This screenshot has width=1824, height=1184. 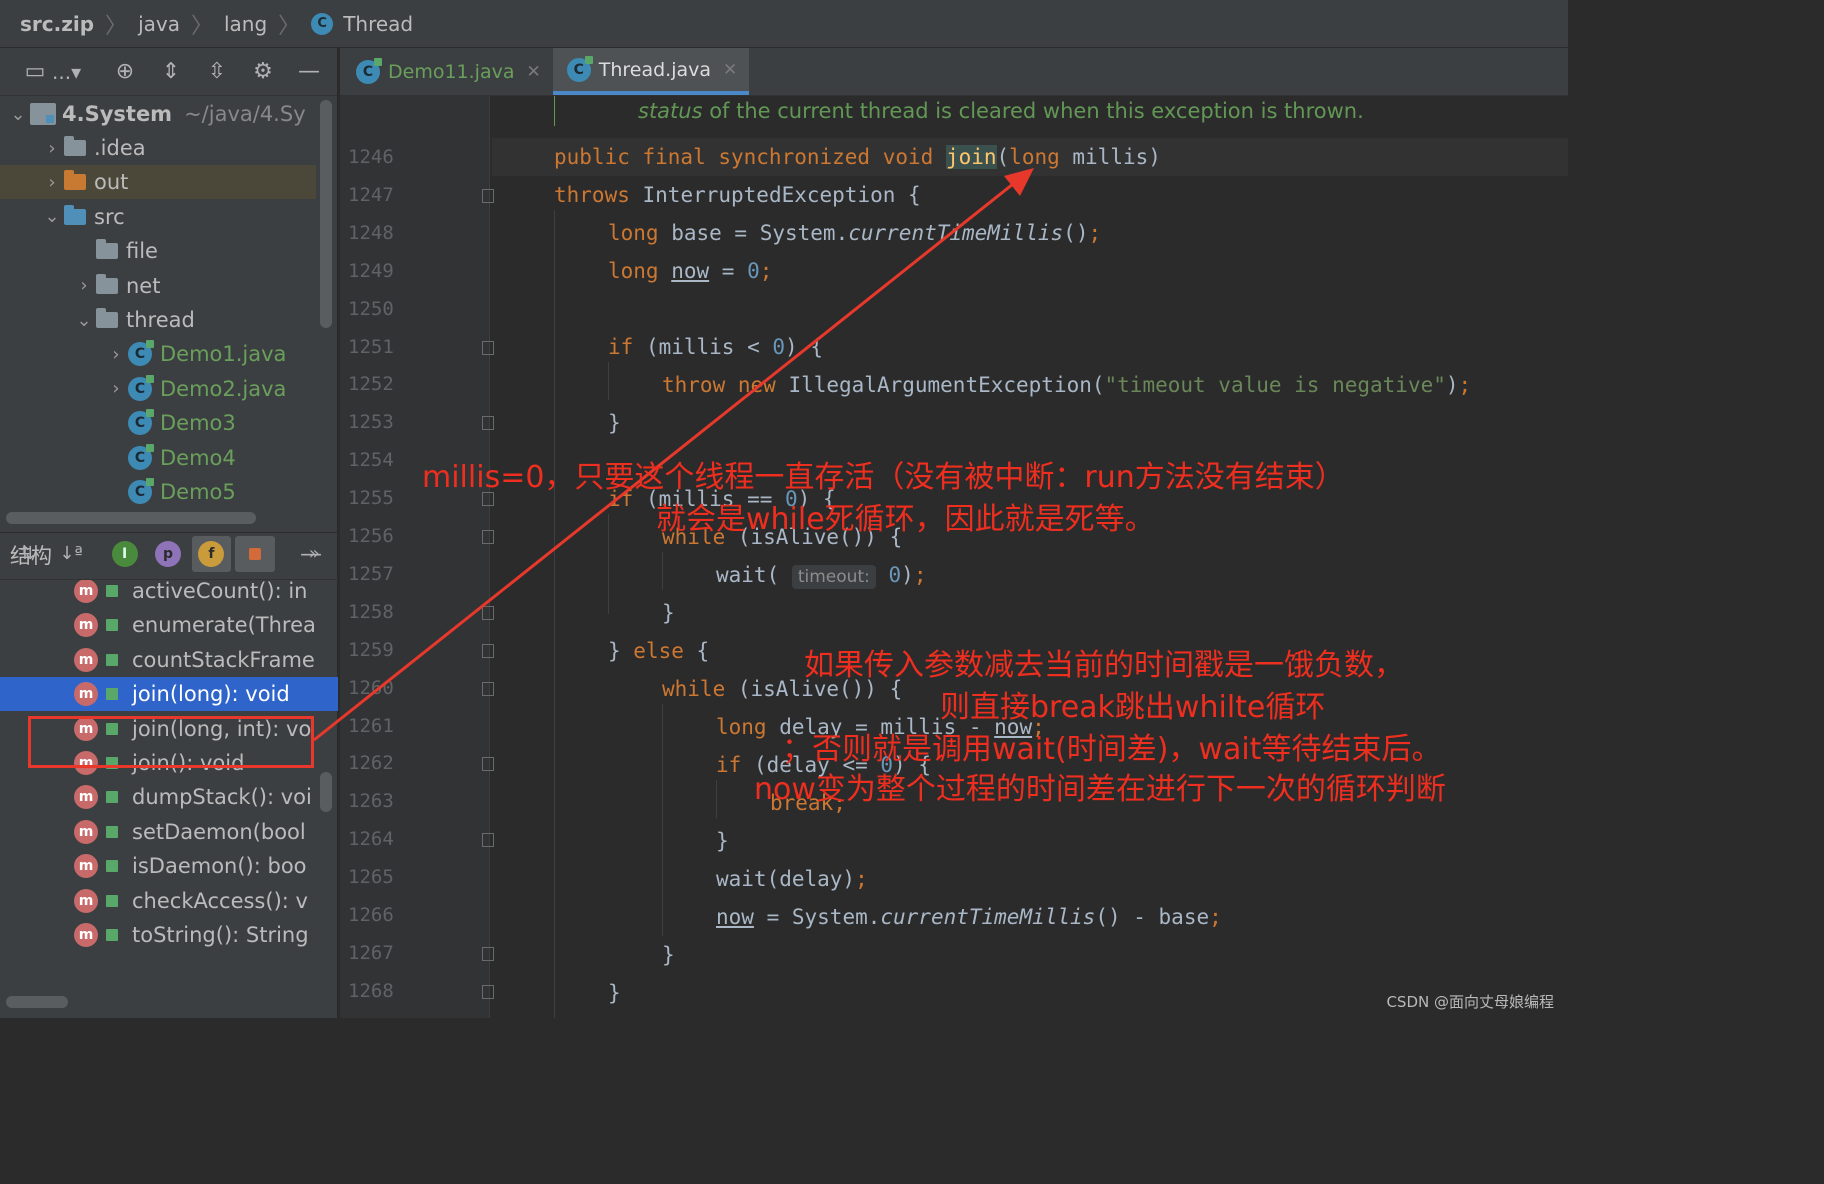 What do you see at coordinates (1100, 789) in the screenshot?
I see `annotation-now-diff: now变为整个过程的时间差在进行下一次的循环判断` at bounding box center [1100, 789].